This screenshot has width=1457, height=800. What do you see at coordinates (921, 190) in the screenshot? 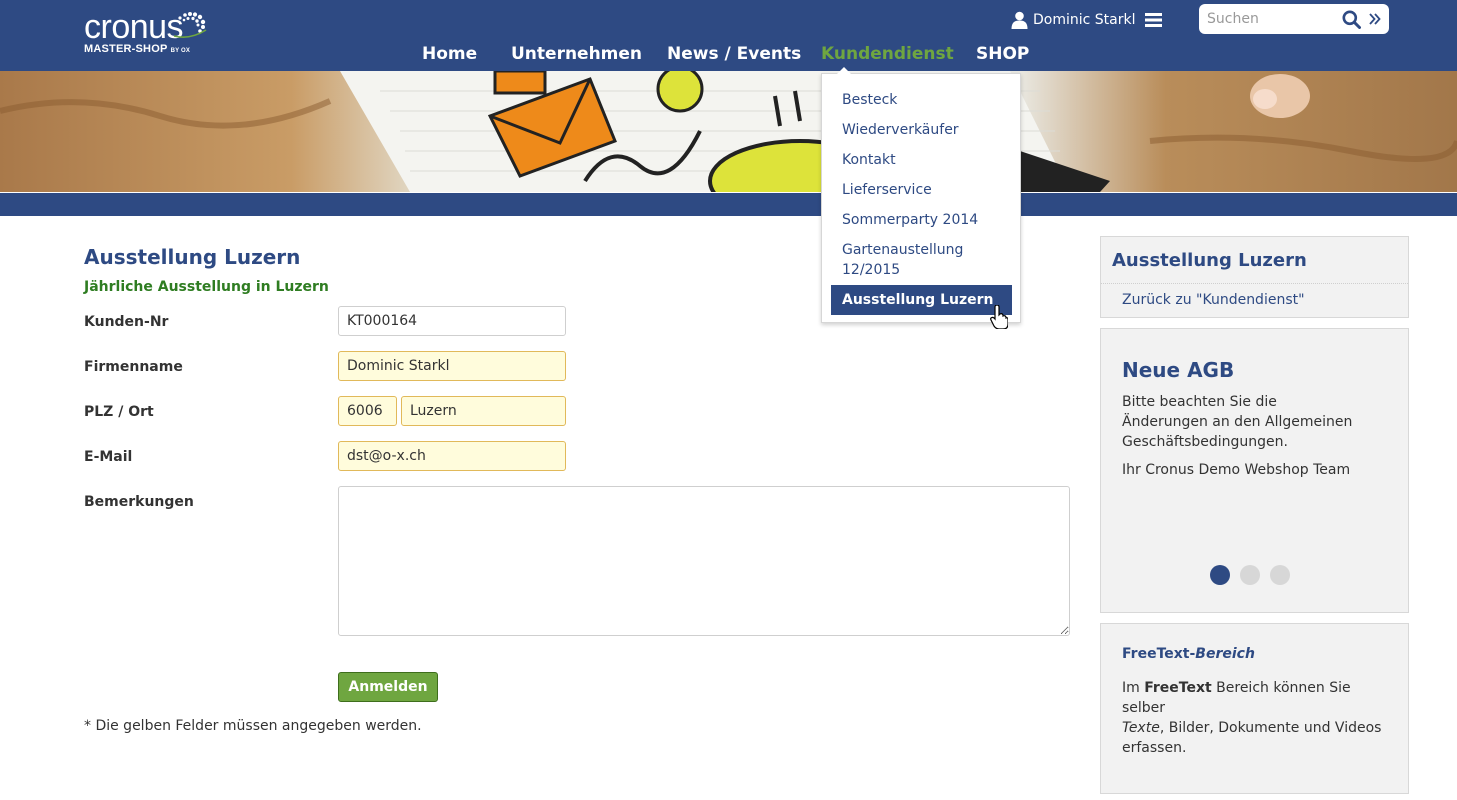
I see `dropdown-item-lieferservice: Lieferservice` at bounding box center [921, 190].